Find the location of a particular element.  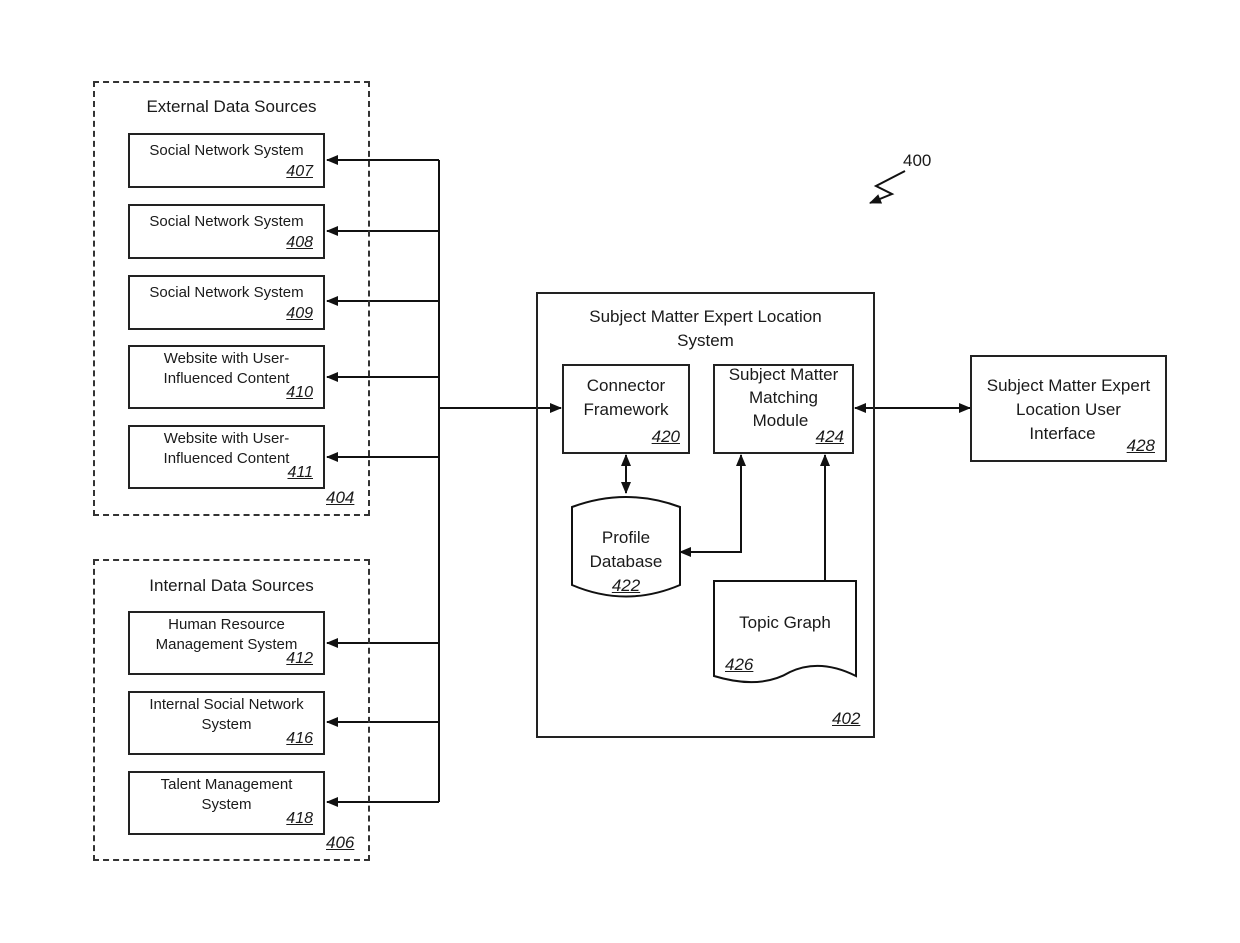

source-label-line1: Internal Social Network is located at coordinates (226, 704).